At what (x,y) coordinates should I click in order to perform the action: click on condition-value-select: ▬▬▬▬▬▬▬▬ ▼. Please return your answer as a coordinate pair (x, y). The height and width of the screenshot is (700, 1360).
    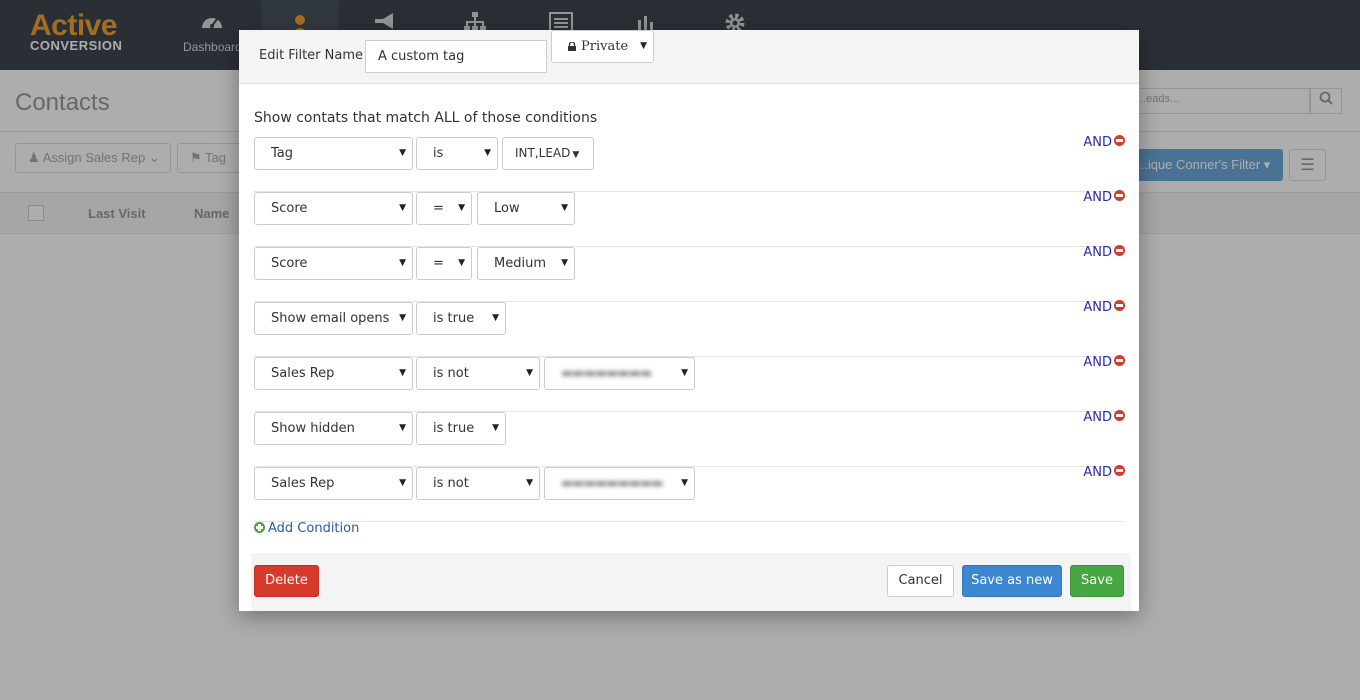
    Looking at the image, I should click on (619, 373).